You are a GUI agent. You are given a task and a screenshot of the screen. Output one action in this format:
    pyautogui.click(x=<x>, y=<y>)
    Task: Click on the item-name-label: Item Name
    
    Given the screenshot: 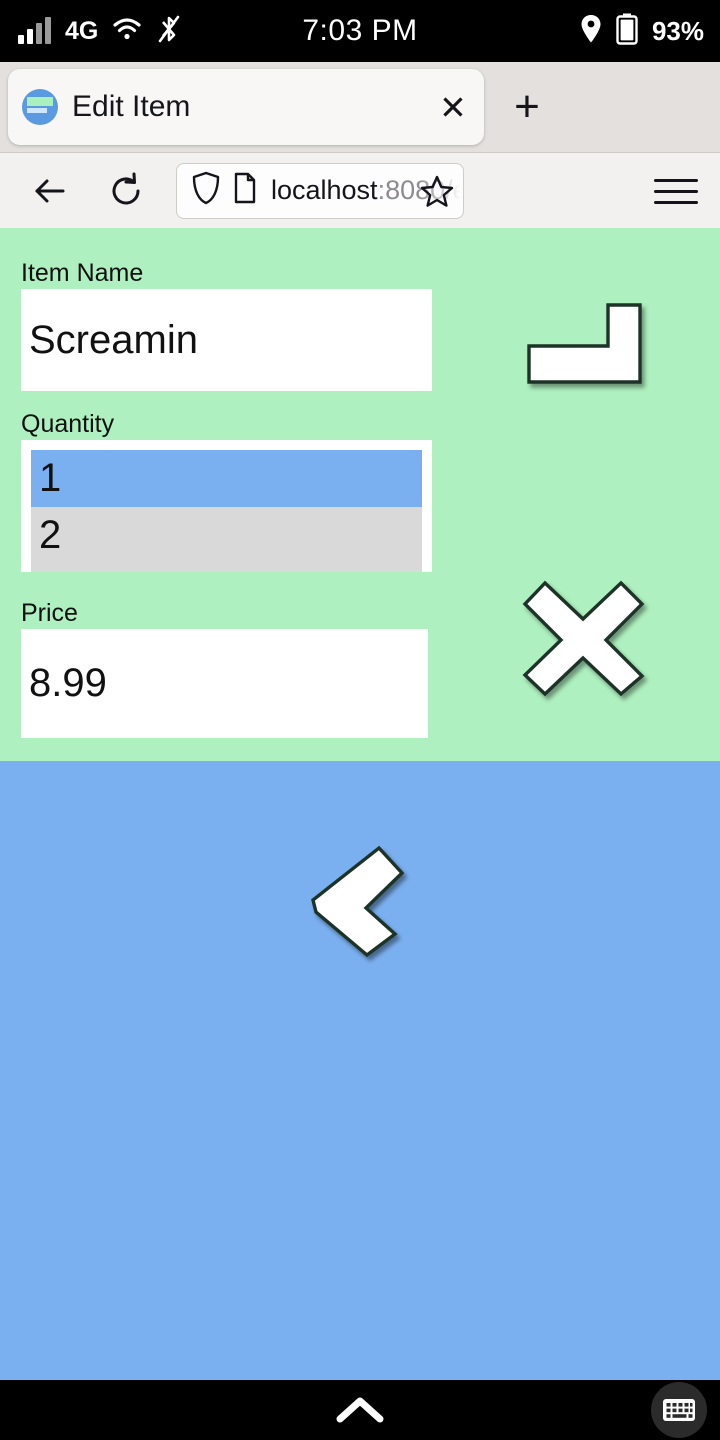 What is the action you would take?
    pyautogui.click(x=82, y=273)
    